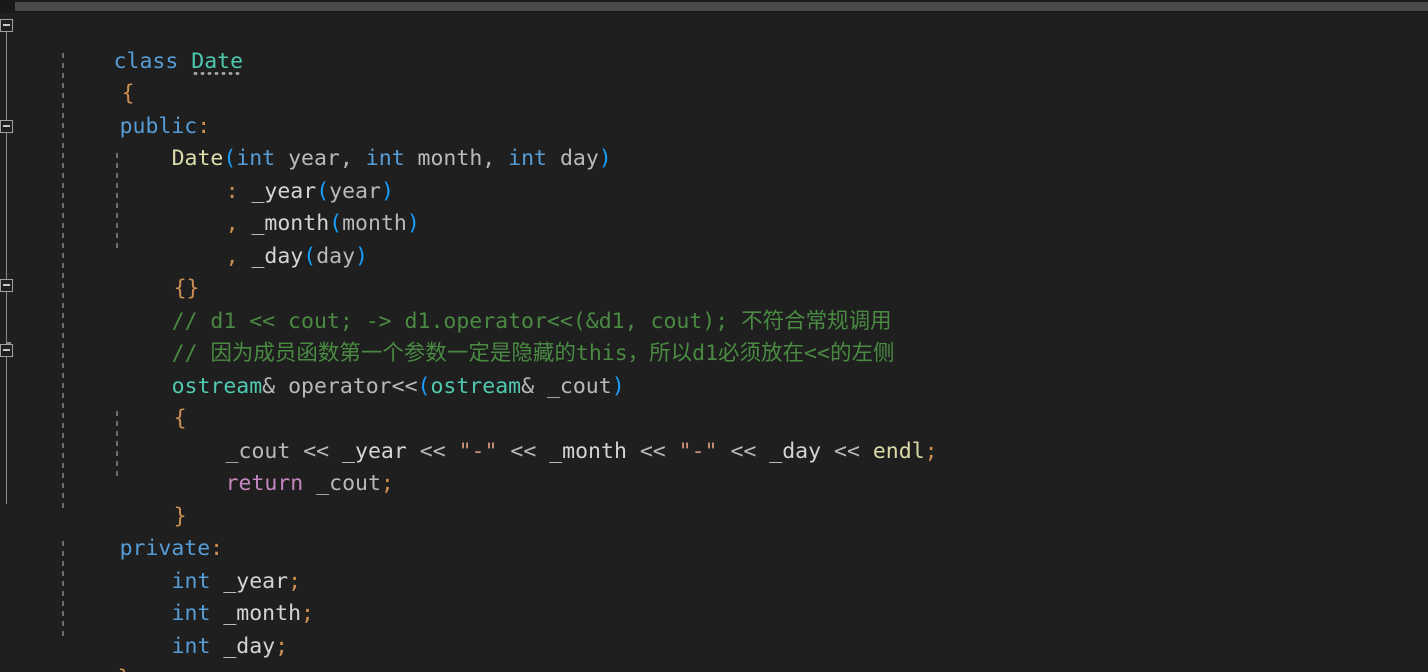 The image size is (1428, 672). Describe the element at coordinates (714, 563) in the screenshot. I see `code-line-17: int _year;` at that location.